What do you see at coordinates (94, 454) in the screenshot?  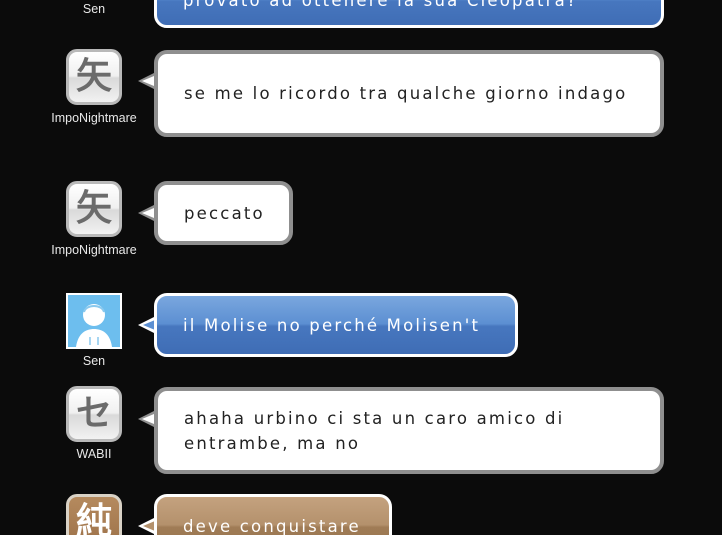 I see `username: WABII` at bounding box center [94, 454].